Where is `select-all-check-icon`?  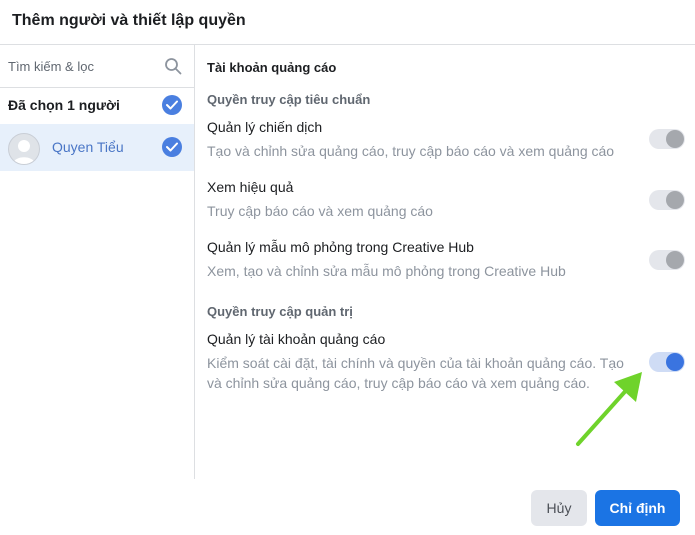
select-all-check-icon is located at coordinates (172, 105).